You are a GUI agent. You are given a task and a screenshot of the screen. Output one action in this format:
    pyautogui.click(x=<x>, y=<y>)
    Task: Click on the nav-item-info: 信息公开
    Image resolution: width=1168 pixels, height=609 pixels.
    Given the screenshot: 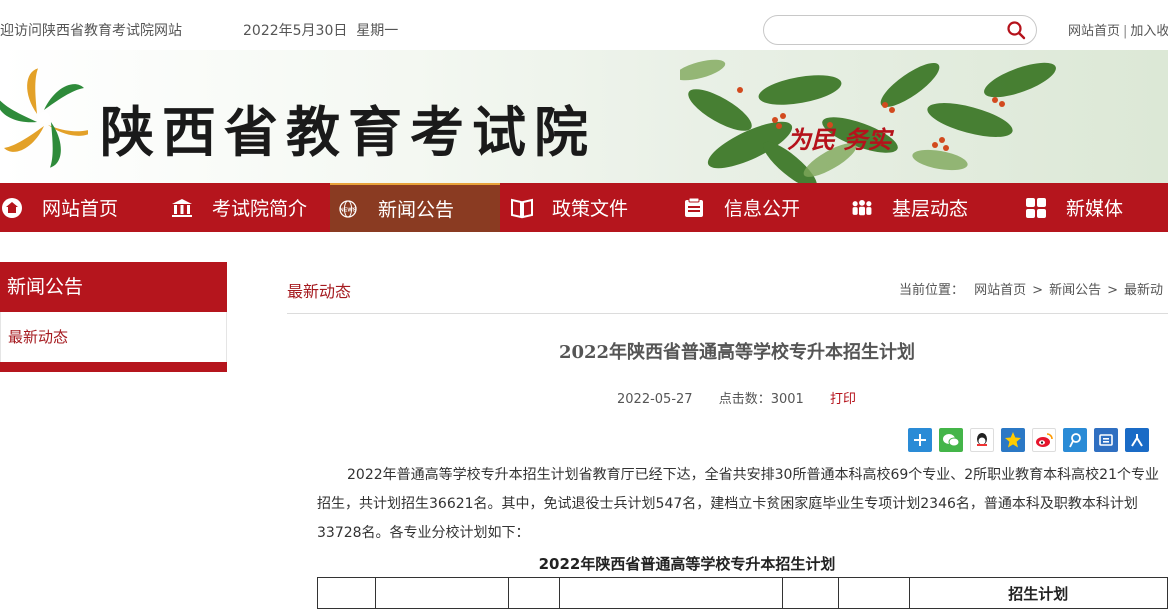 What is the action you would take?
    pyautogui.click(x=762, y=207)
    